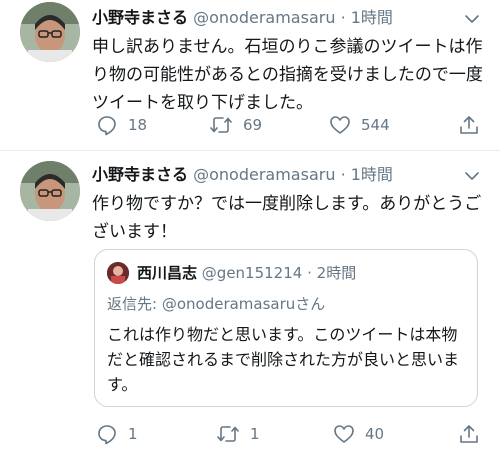 Image resolution: width=500 pixels, height=449 pixels. I want to click on like-count: 544, so click(375, 125).